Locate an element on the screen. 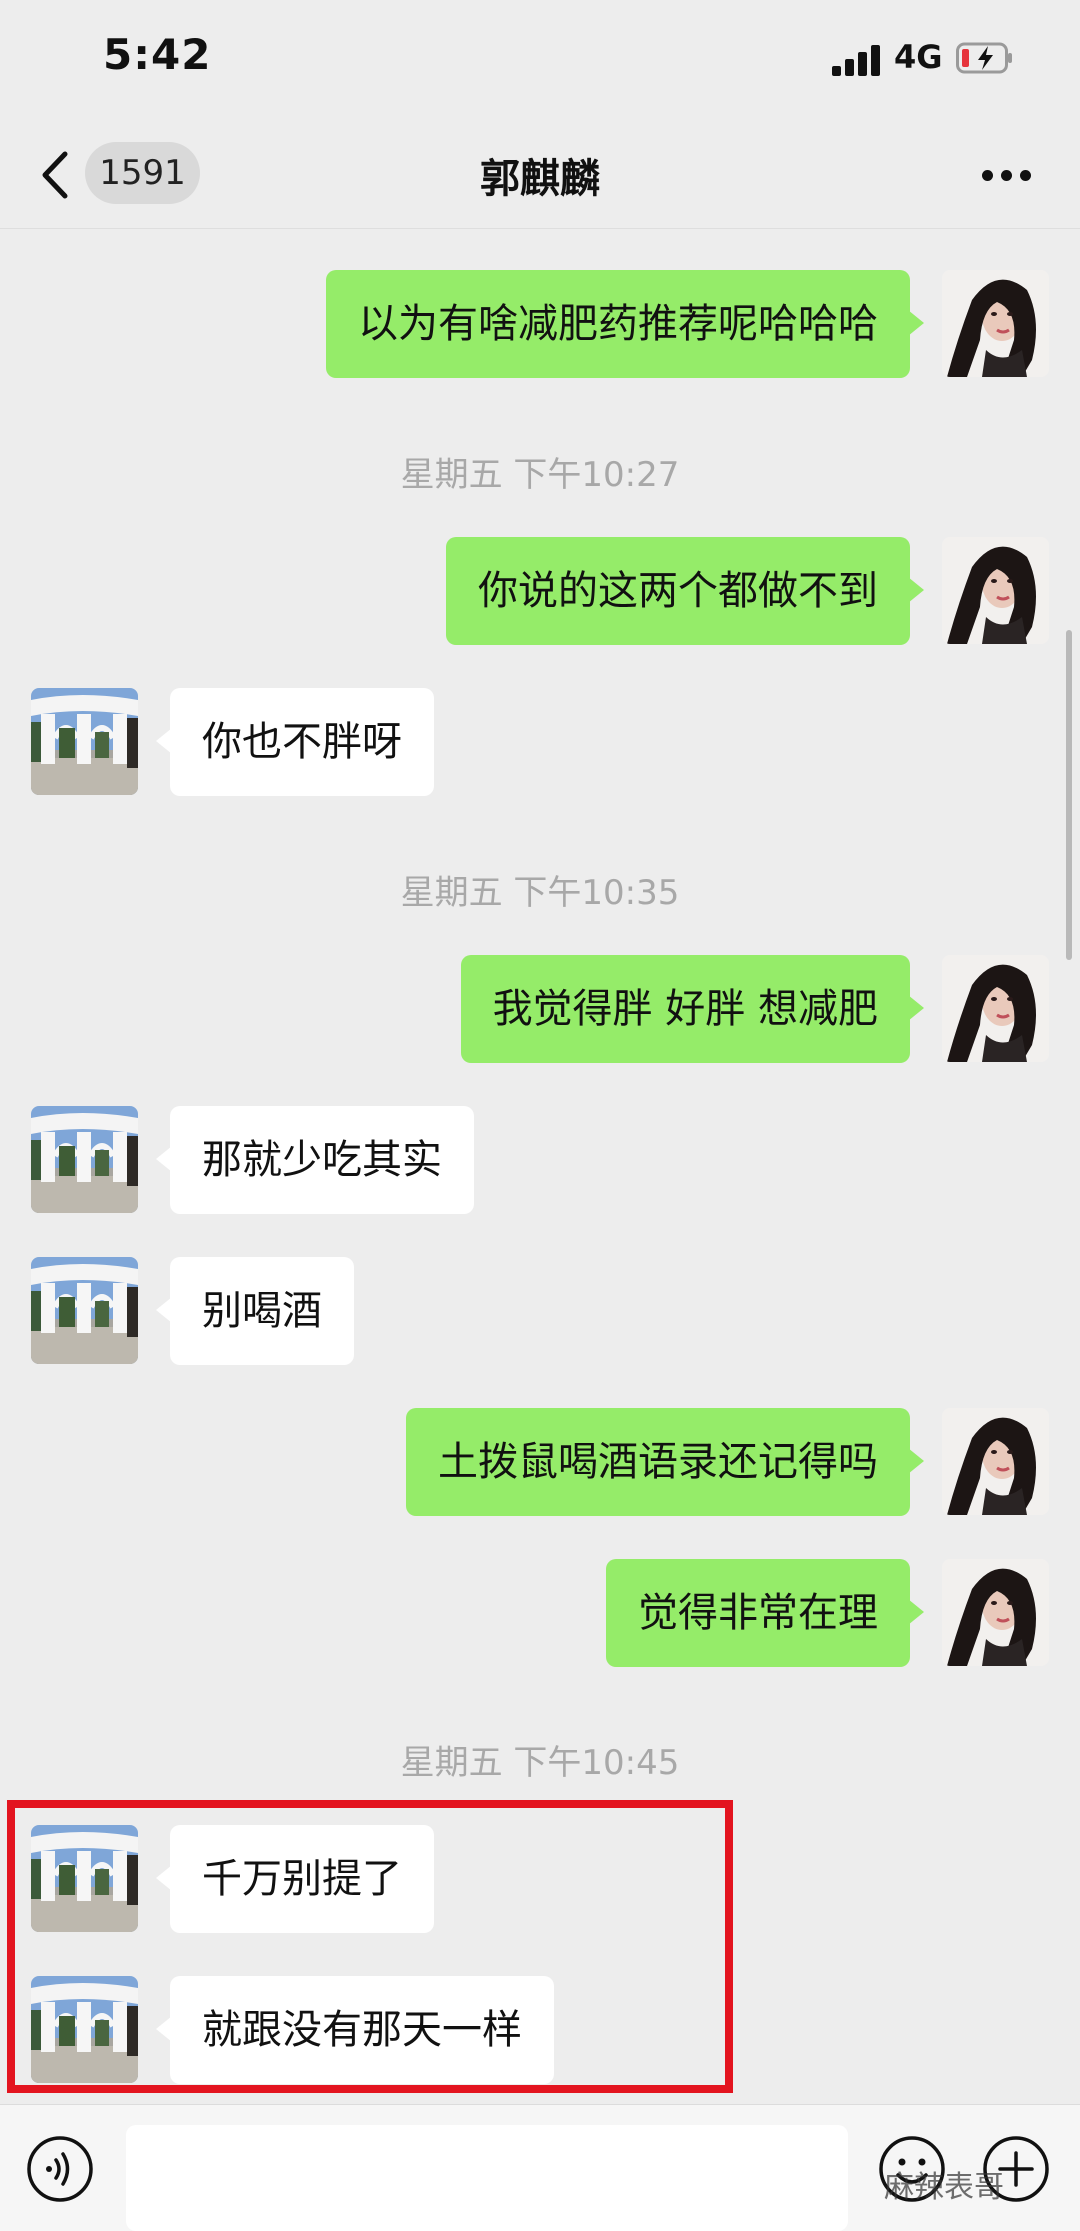  timestamp: 星期五 下午10:27 is located at coordinates (540, 475).